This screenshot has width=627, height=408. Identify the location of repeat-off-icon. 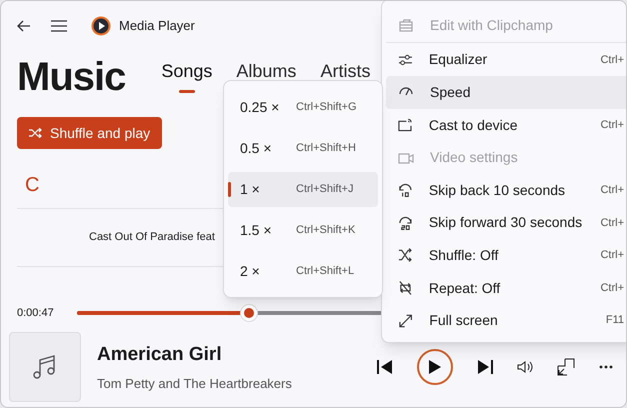
(405, 288).